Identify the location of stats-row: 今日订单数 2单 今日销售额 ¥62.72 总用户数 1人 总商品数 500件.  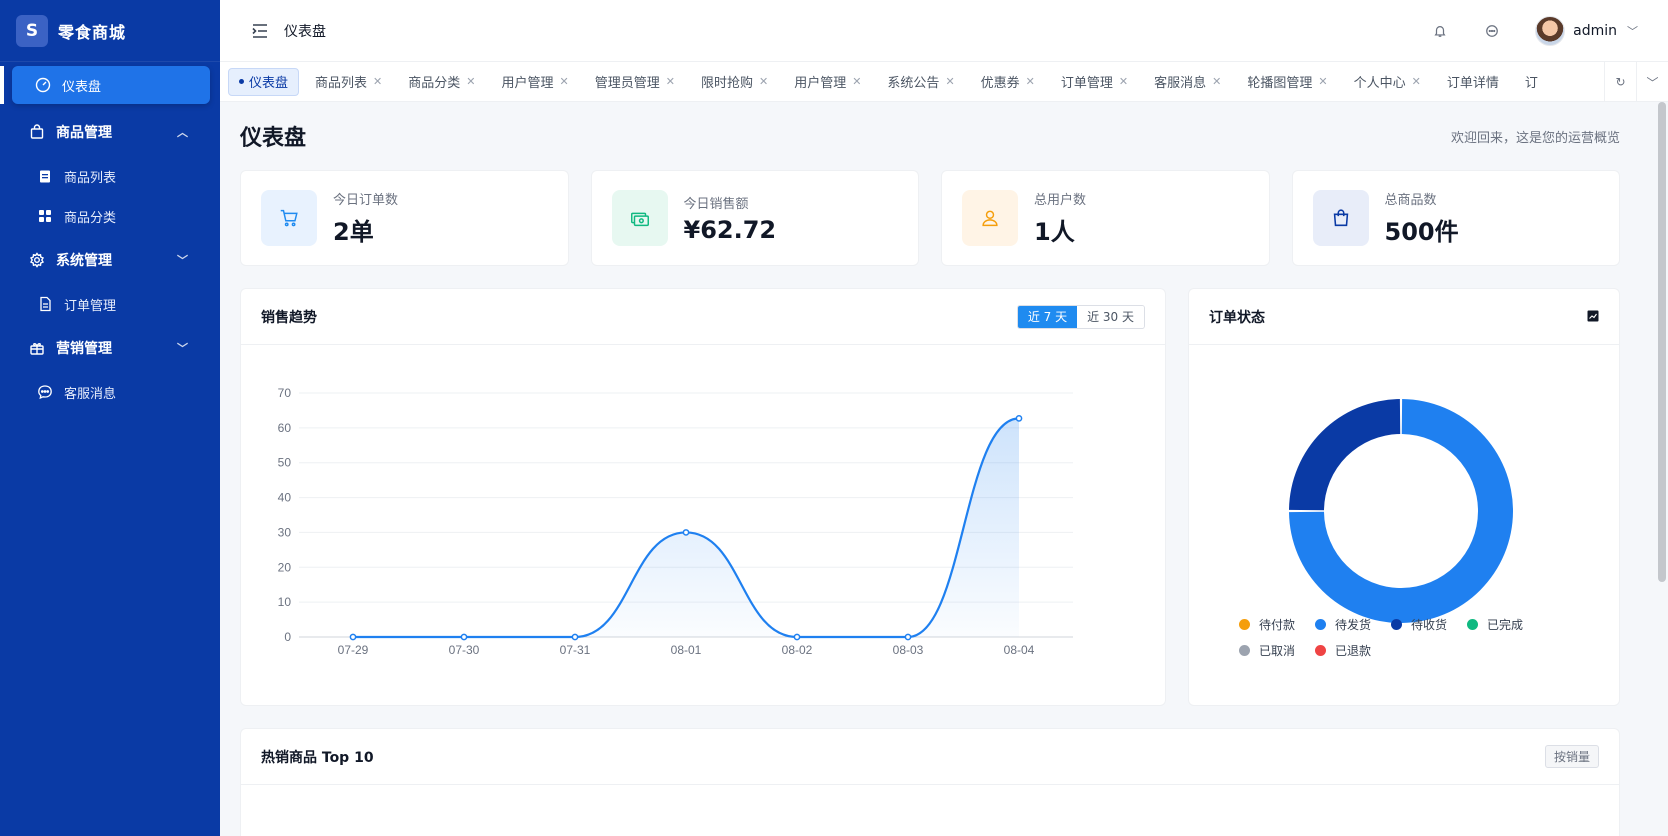
(930, 218).